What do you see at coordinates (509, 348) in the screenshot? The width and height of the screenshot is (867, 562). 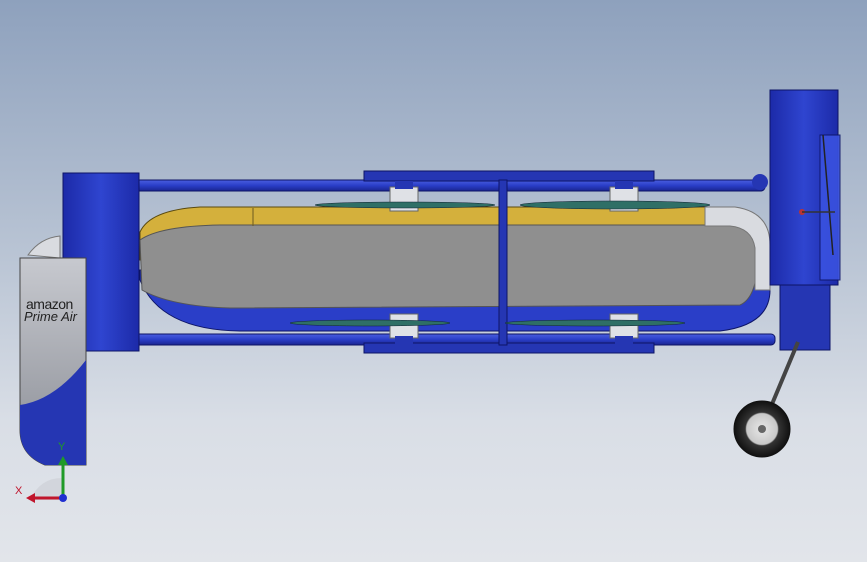 I see `bottom-bracket` at bounding box center [509, 348].